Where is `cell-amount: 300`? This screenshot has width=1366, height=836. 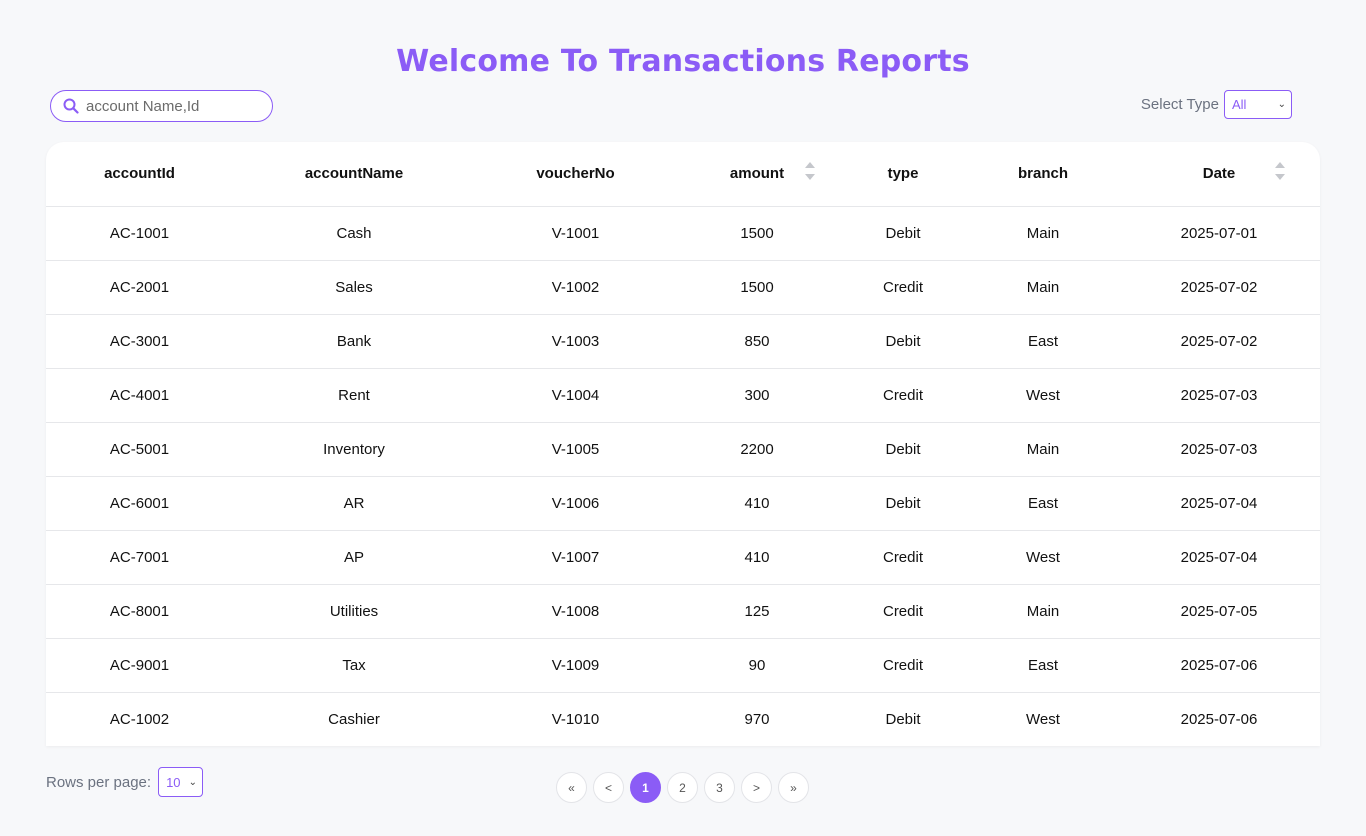
cell-amount: 300 is located at coordinates (757, 395).